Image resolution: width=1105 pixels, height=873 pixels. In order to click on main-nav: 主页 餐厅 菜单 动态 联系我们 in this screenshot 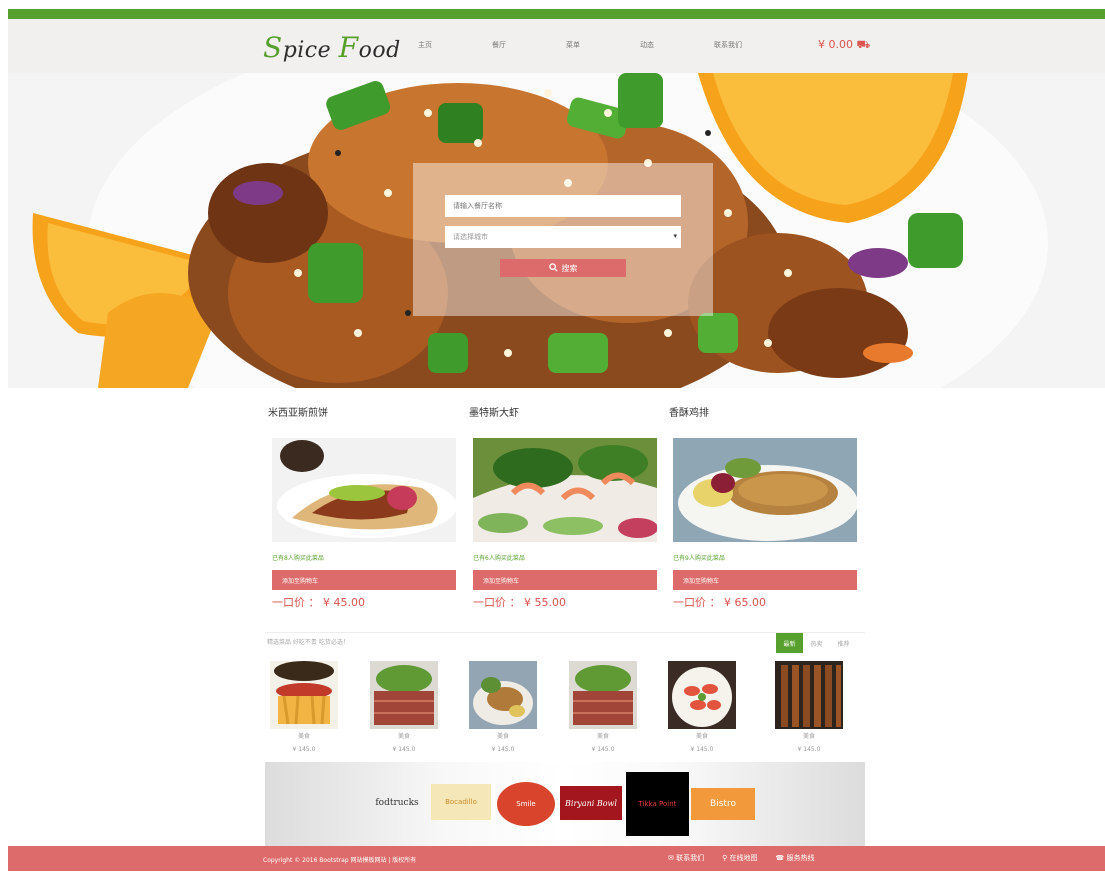, I will do `click(610, 45)`.